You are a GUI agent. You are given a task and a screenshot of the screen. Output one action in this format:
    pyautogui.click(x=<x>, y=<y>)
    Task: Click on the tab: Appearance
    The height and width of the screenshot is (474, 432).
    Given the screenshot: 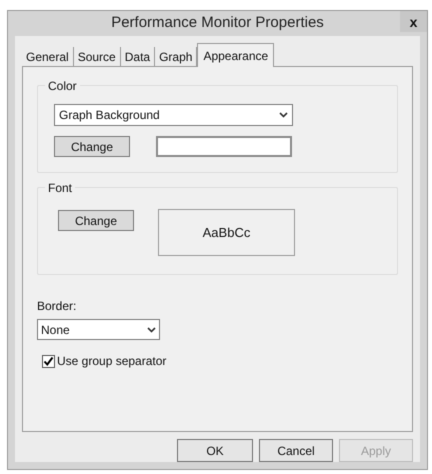 What is the action you would take?
    pyautogui.click(x=235, y=55)
    